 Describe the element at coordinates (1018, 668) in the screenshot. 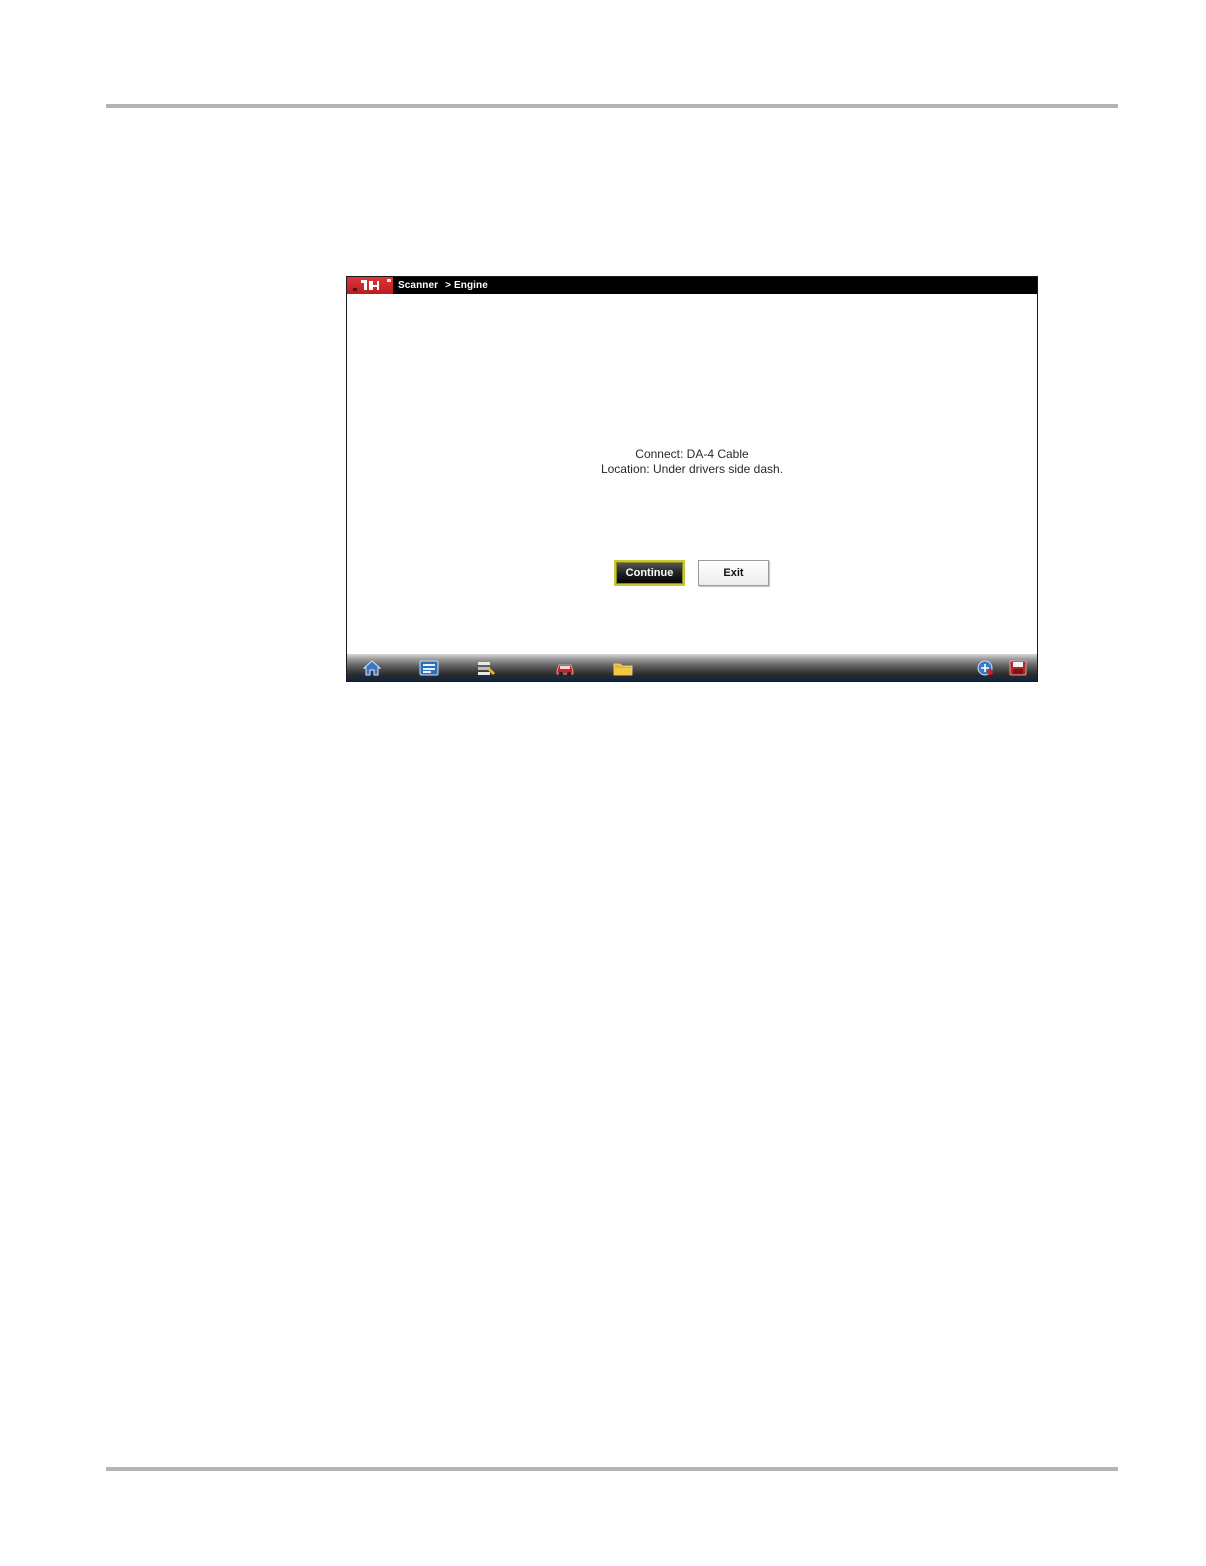

I see `save-icon` at that location.